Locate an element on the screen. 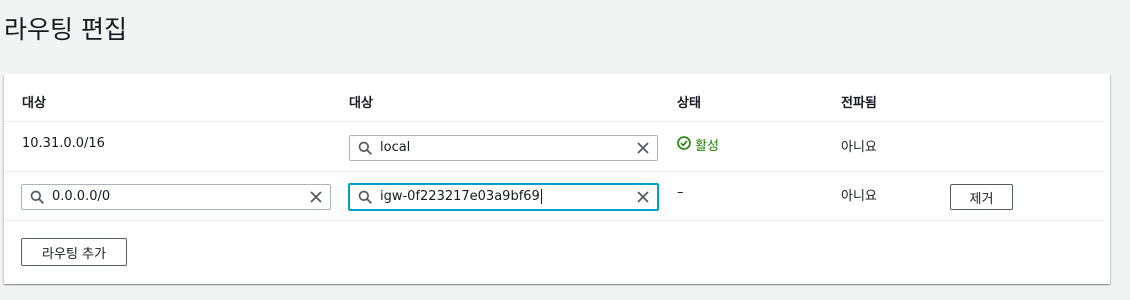  target-input-container: igw-0f223217e03a9bf69 is located at coordinates (504, 197).